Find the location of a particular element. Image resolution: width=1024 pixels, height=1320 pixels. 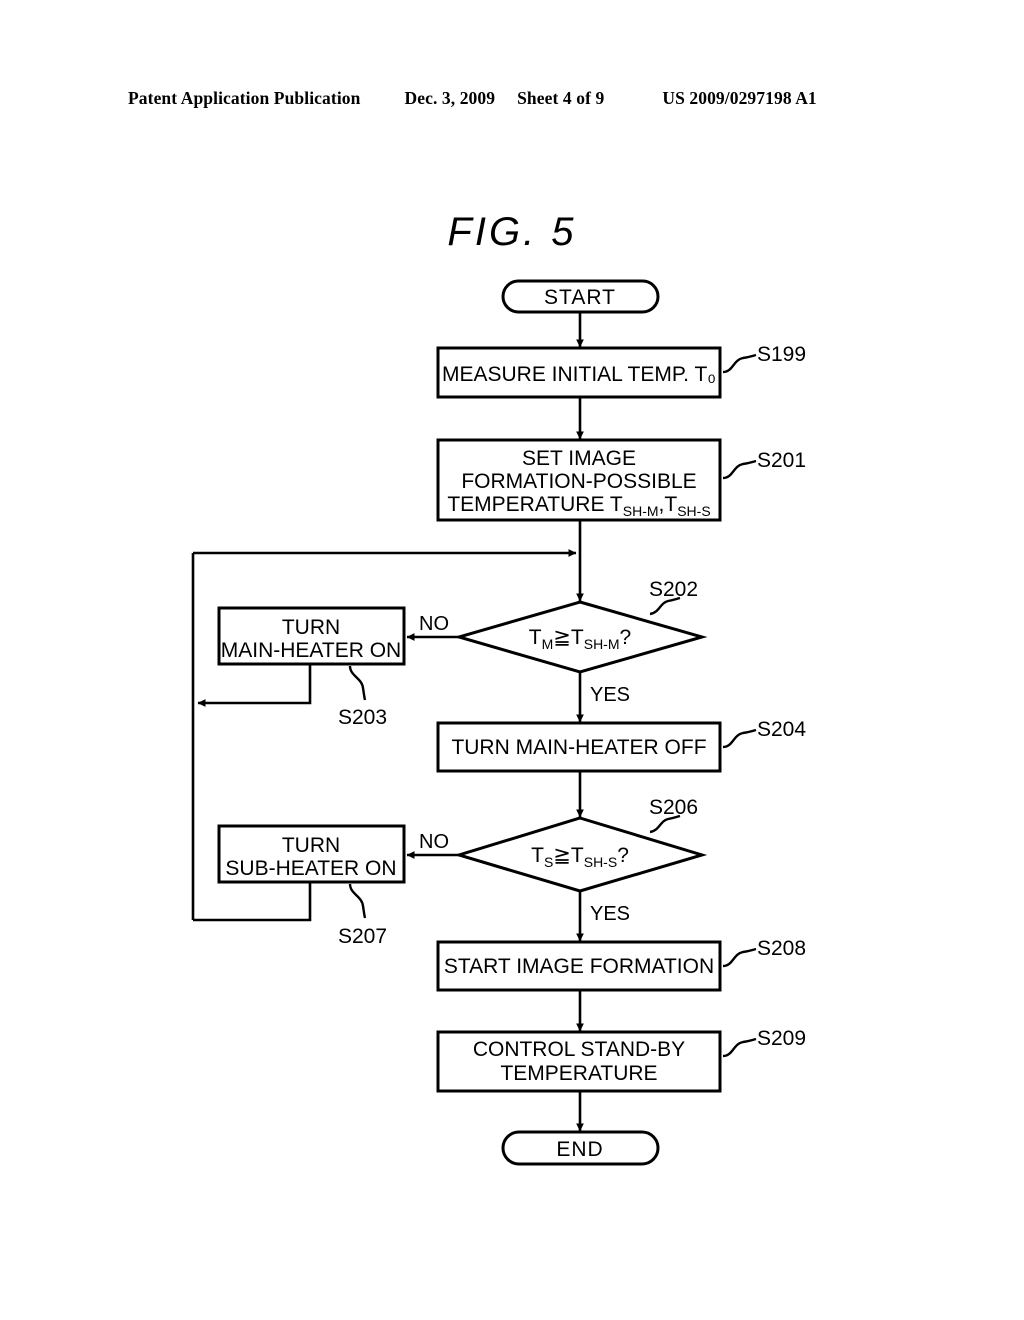

process-s201-line3-sub1: SH-M is located at coordinates (641, 511).